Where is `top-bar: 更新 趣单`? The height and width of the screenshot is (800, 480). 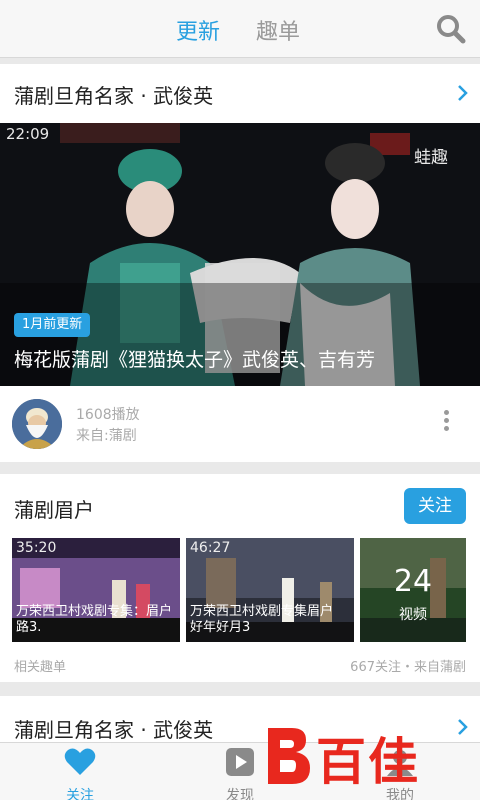 top-bar: 更新 趣单 is located at coordinates (240, 29).